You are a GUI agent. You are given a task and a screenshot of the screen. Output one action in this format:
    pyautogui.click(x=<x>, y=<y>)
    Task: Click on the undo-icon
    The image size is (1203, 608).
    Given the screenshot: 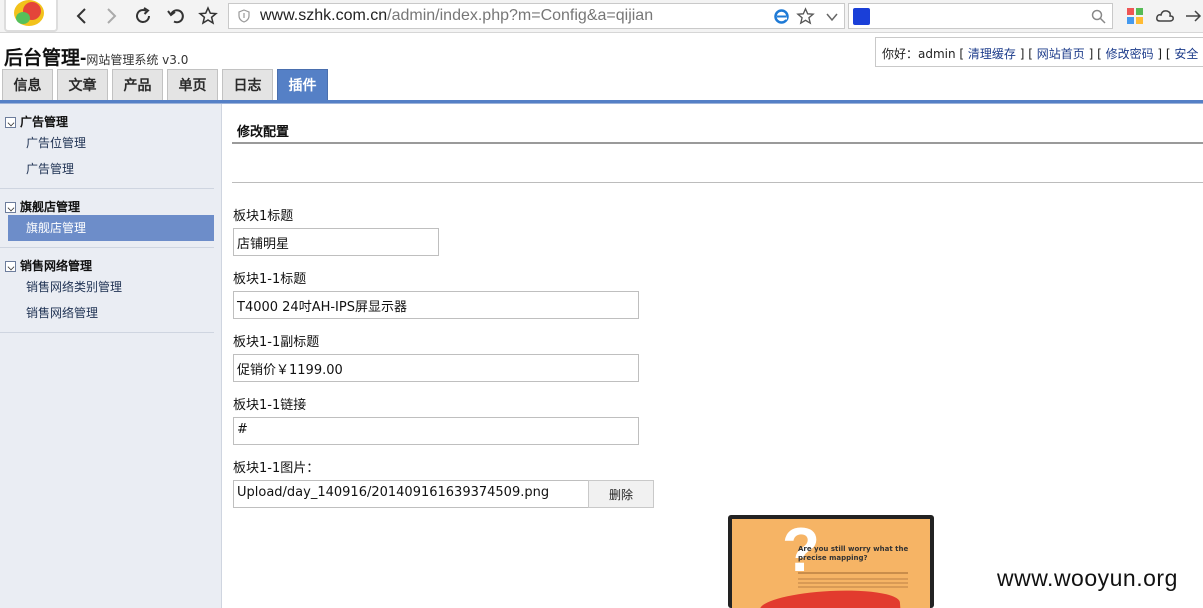 What is the action you would take?
    pyautogui.click(x=176, y=16)
    